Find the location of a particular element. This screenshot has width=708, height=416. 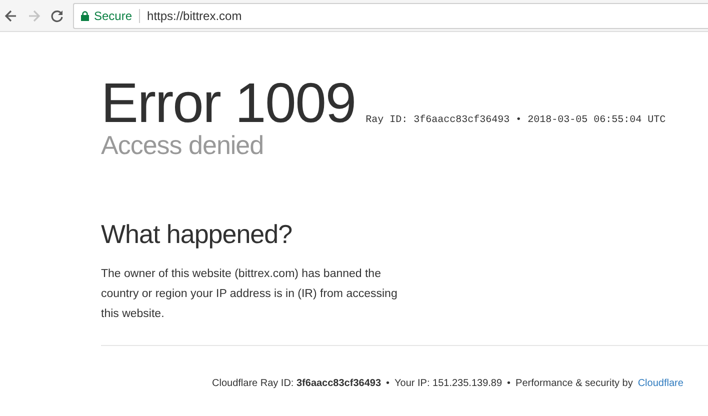

security-label: Secure is located at coordinates (113, 15).